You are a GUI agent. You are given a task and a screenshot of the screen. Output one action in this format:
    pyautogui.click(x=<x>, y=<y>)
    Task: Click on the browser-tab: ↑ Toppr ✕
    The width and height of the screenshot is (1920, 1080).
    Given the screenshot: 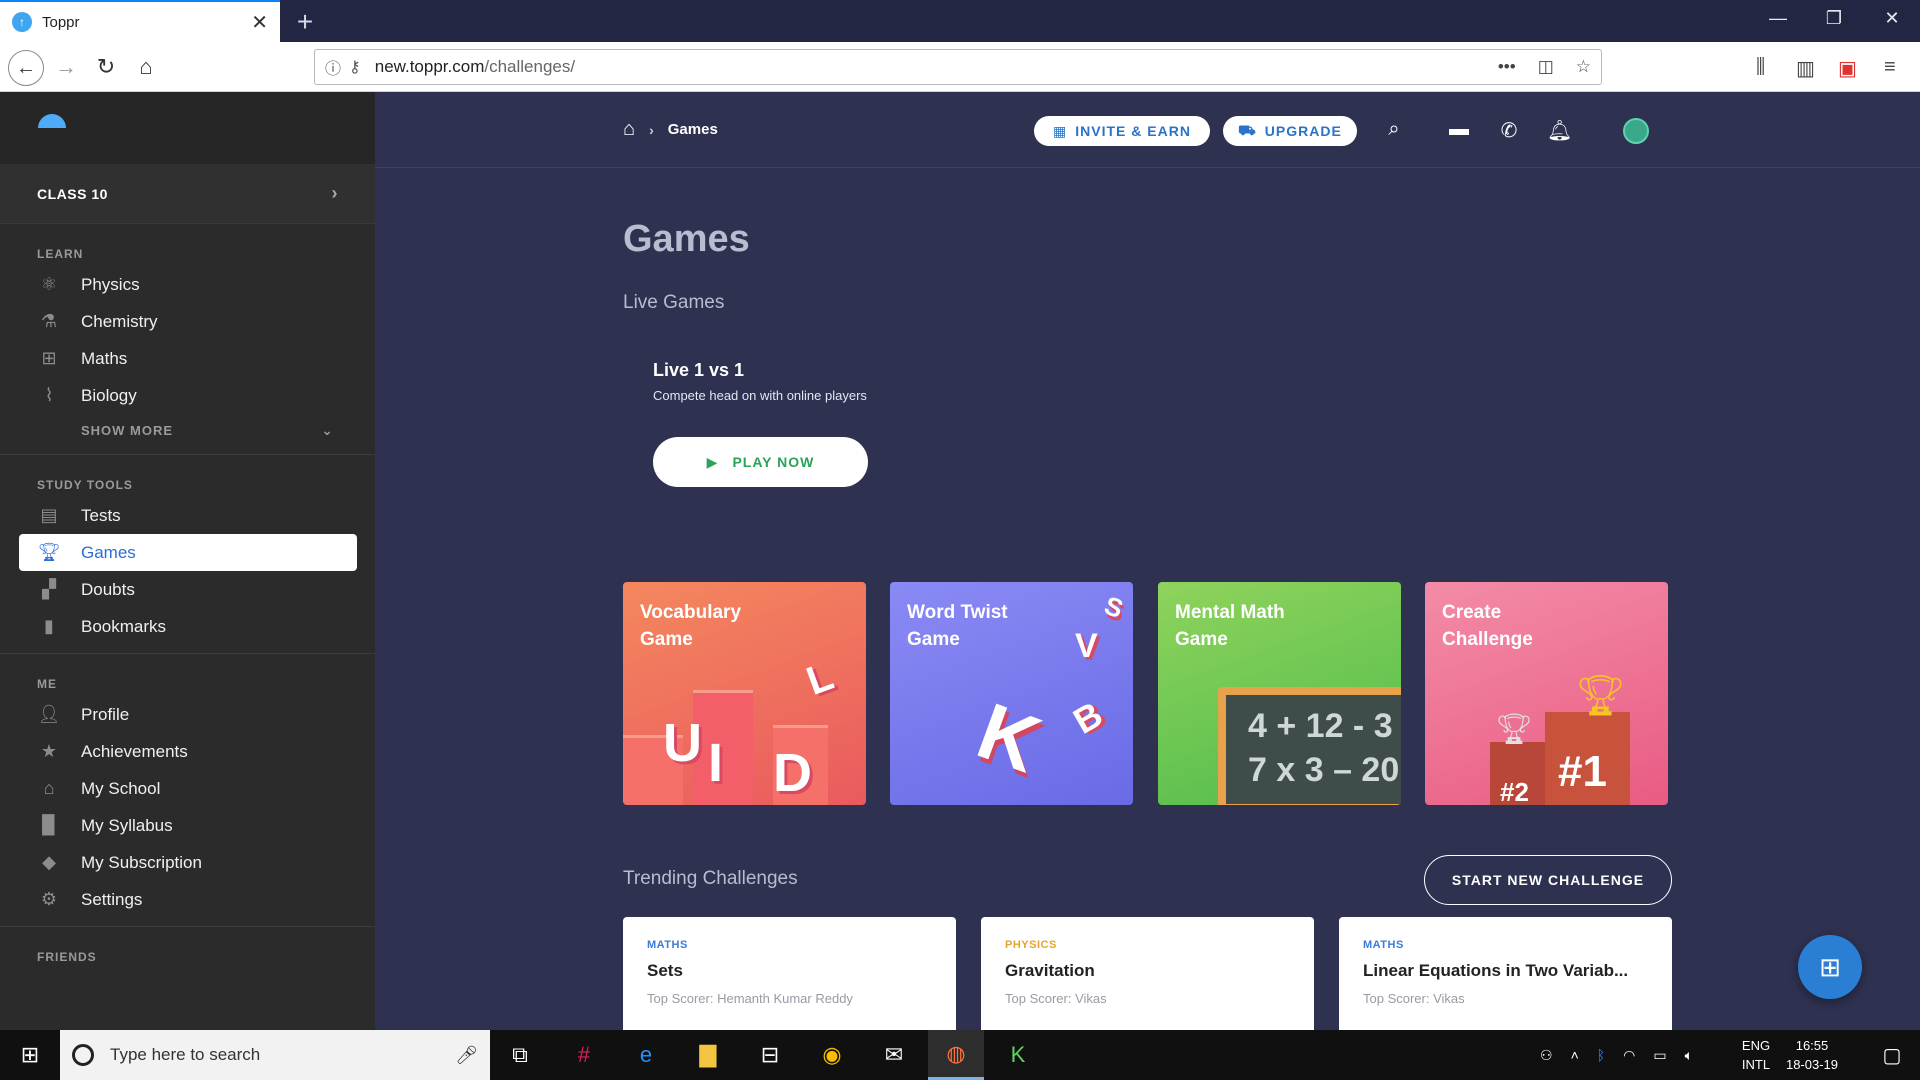 What is the action you would take?
    pyautogui.click(x=140, y=21)
    